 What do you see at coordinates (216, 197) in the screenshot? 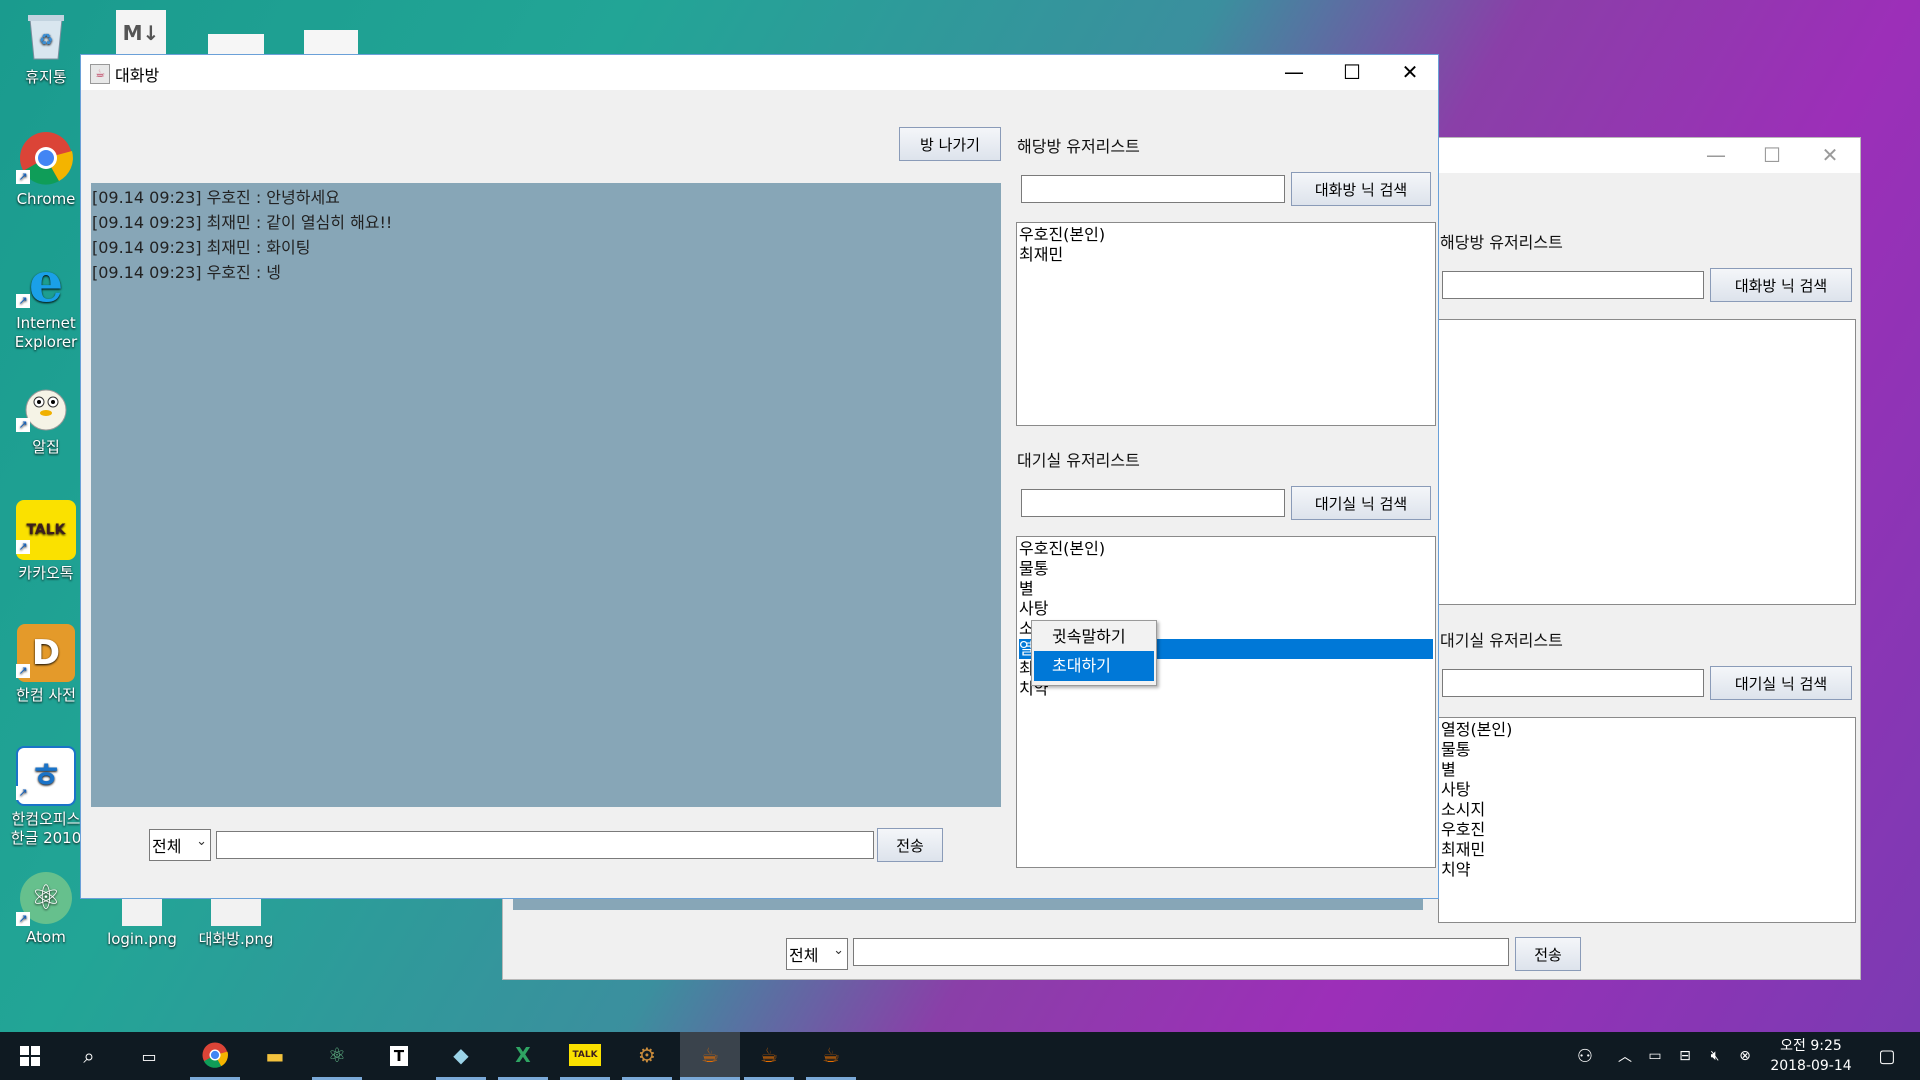
I see `chat-message: [09.14 09:23] 우호진 : 안녕하세요` at bounding box center [216, 197].